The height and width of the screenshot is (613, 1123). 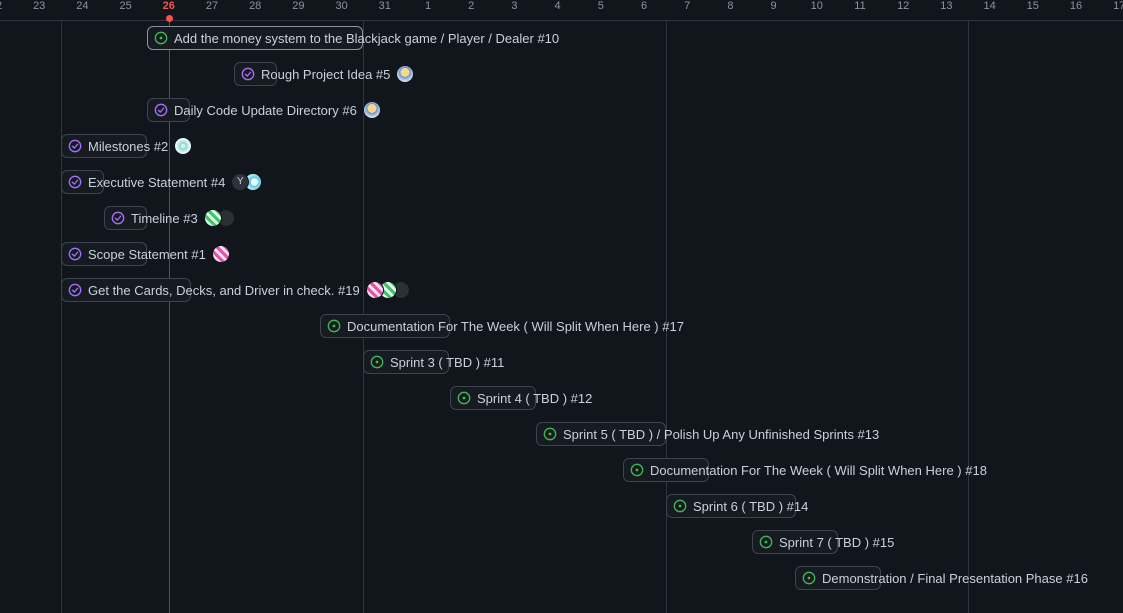 I want to click on date-tick-11: 11, so click(x=860, y=6).